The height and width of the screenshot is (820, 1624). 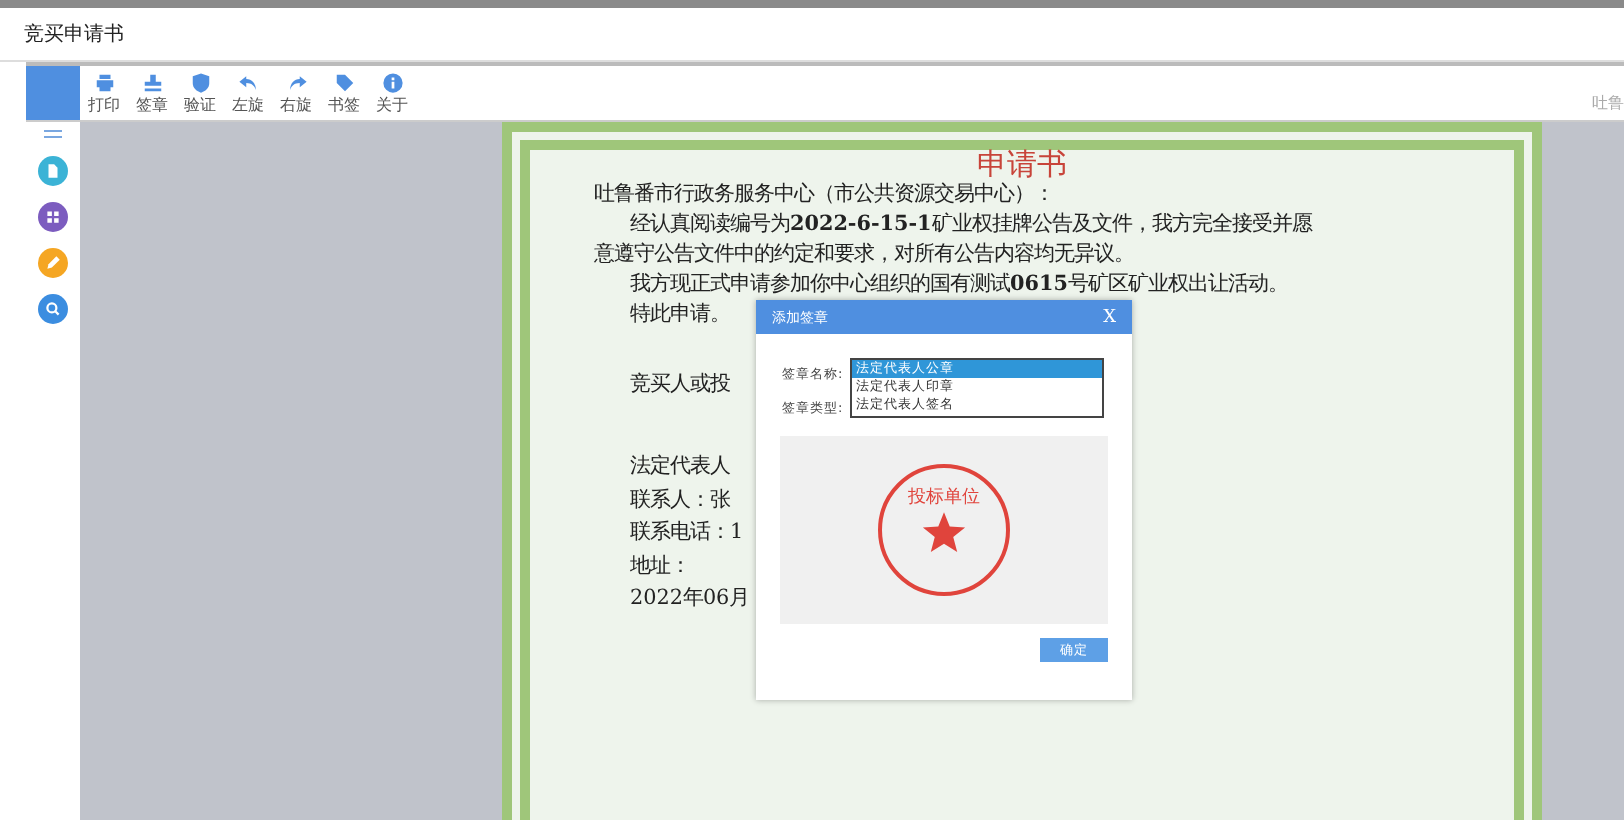 What do you see at coordinates (53, 135) in the screenshot?
I see `menu-icon` at bounding box center [53, 135].